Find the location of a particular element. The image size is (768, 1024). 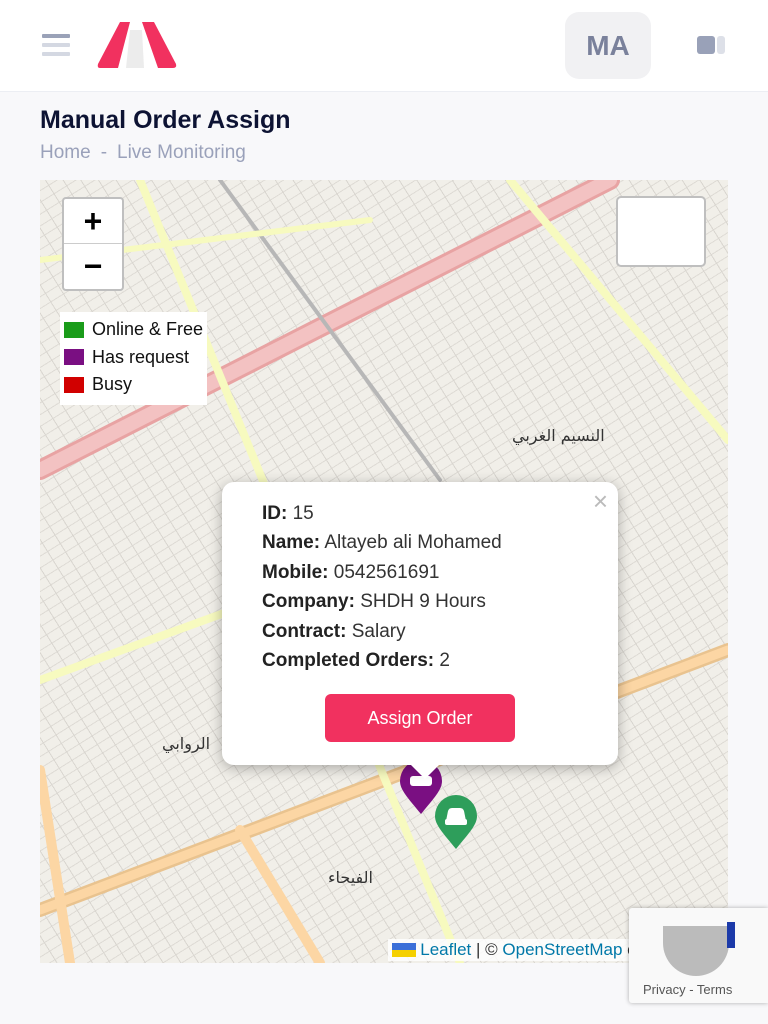

driver-marker-online is located at coordinates (456, 823).